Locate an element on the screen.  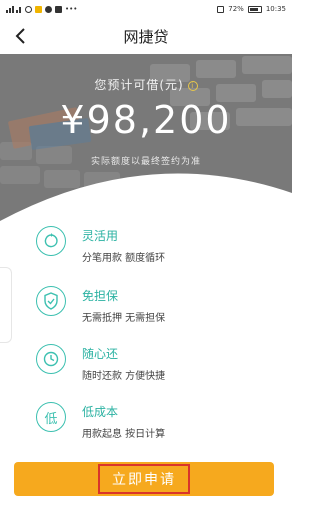
chevron-left-icon is located at coordinates (20, 36).